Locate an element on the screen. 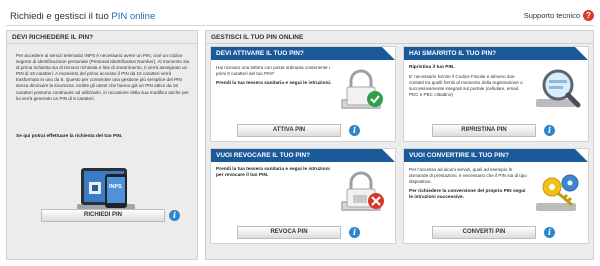 Image resolution: width=600 pixels, height=266 pixels. restore-pin-button: RIPRISTINA PIN is located at coordinates (484, 130).